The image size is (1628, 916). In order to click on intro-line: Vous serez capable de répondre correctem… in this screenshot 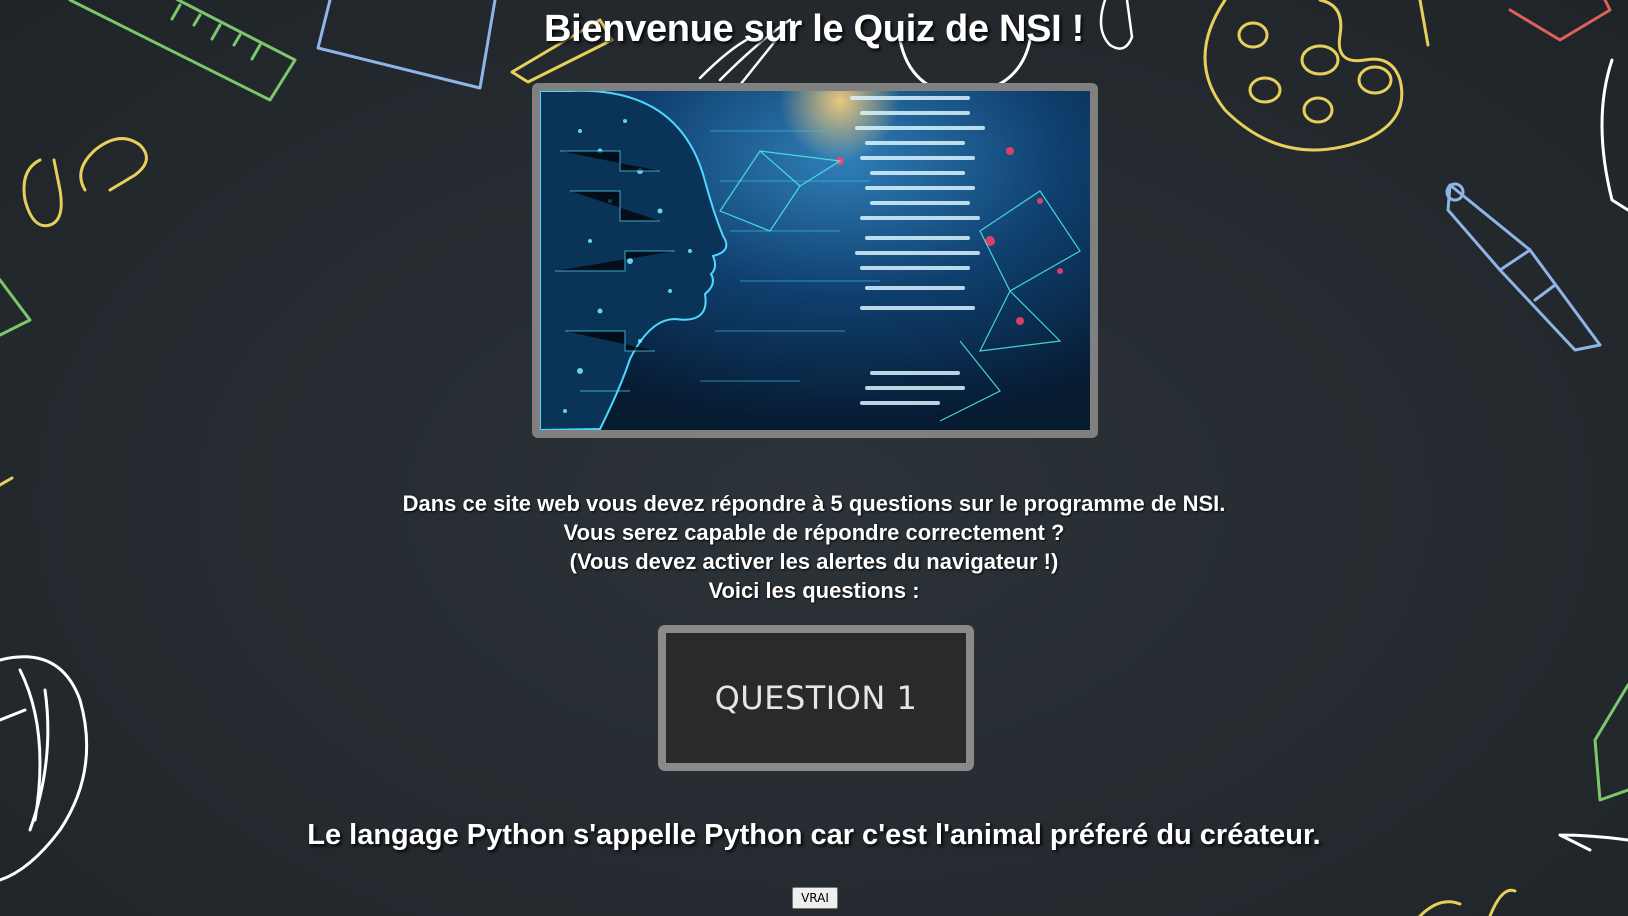, I will do `click(814, 532)`.